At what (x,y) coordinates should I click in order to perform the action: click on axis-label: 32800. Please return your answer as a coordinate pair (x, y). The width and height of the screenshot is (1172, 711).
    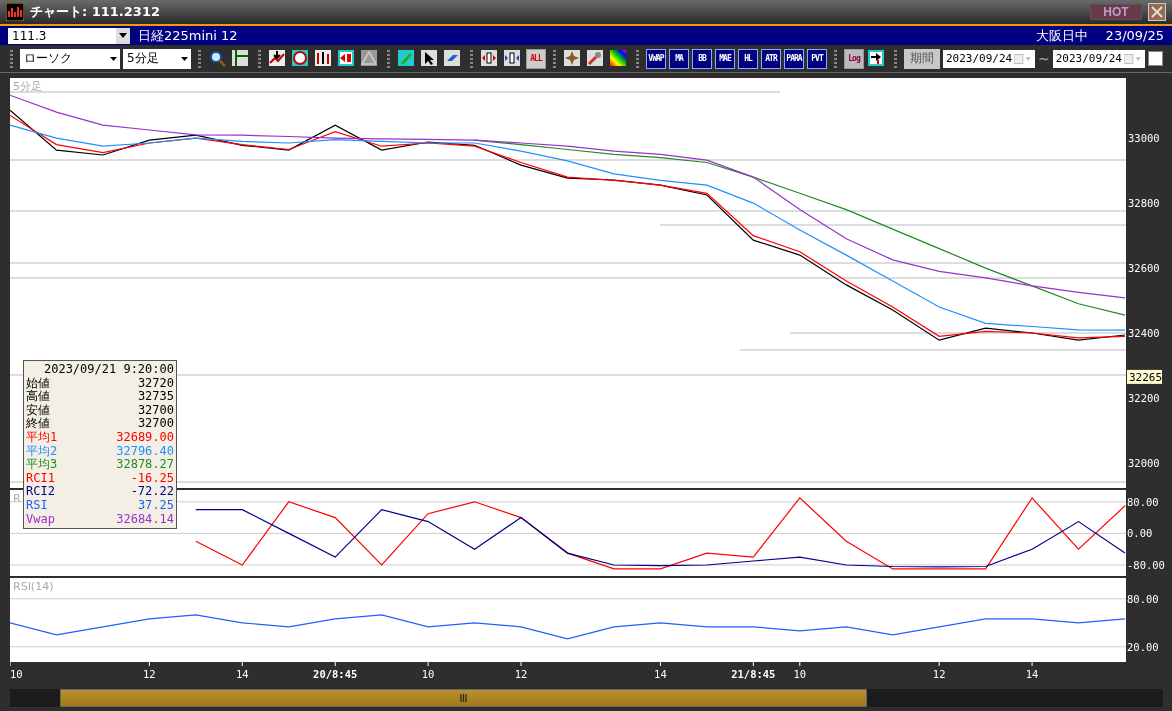
    Looking at the image, I should click on (1144, 203).